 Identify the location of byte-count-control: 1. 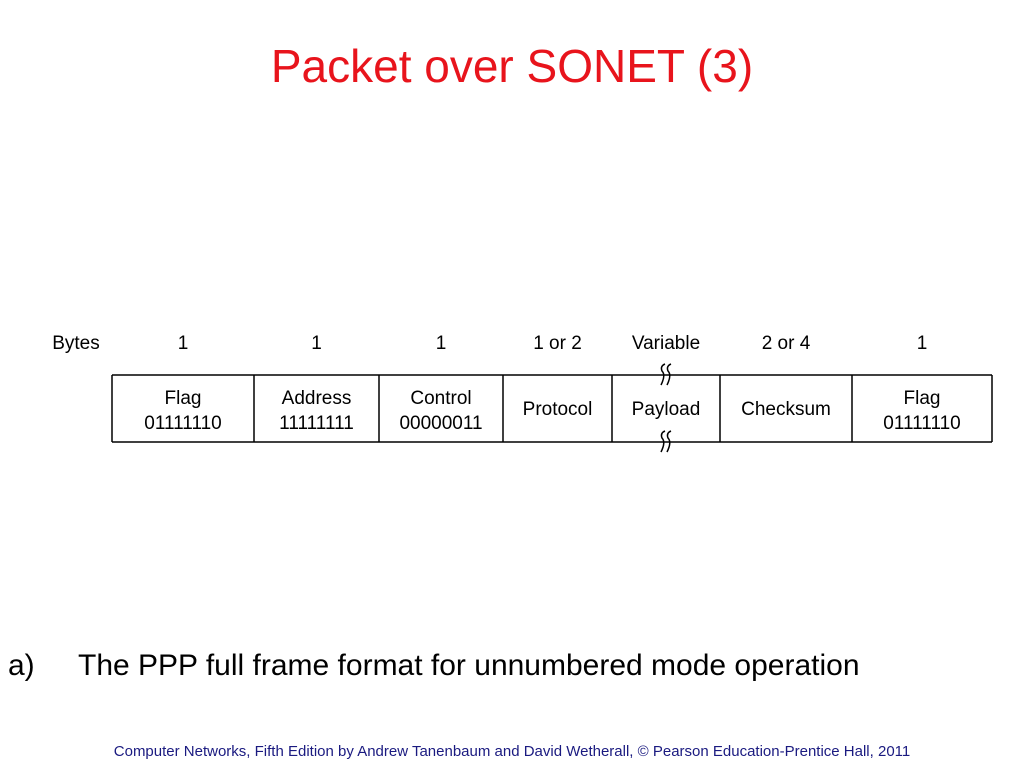
(441, 343).